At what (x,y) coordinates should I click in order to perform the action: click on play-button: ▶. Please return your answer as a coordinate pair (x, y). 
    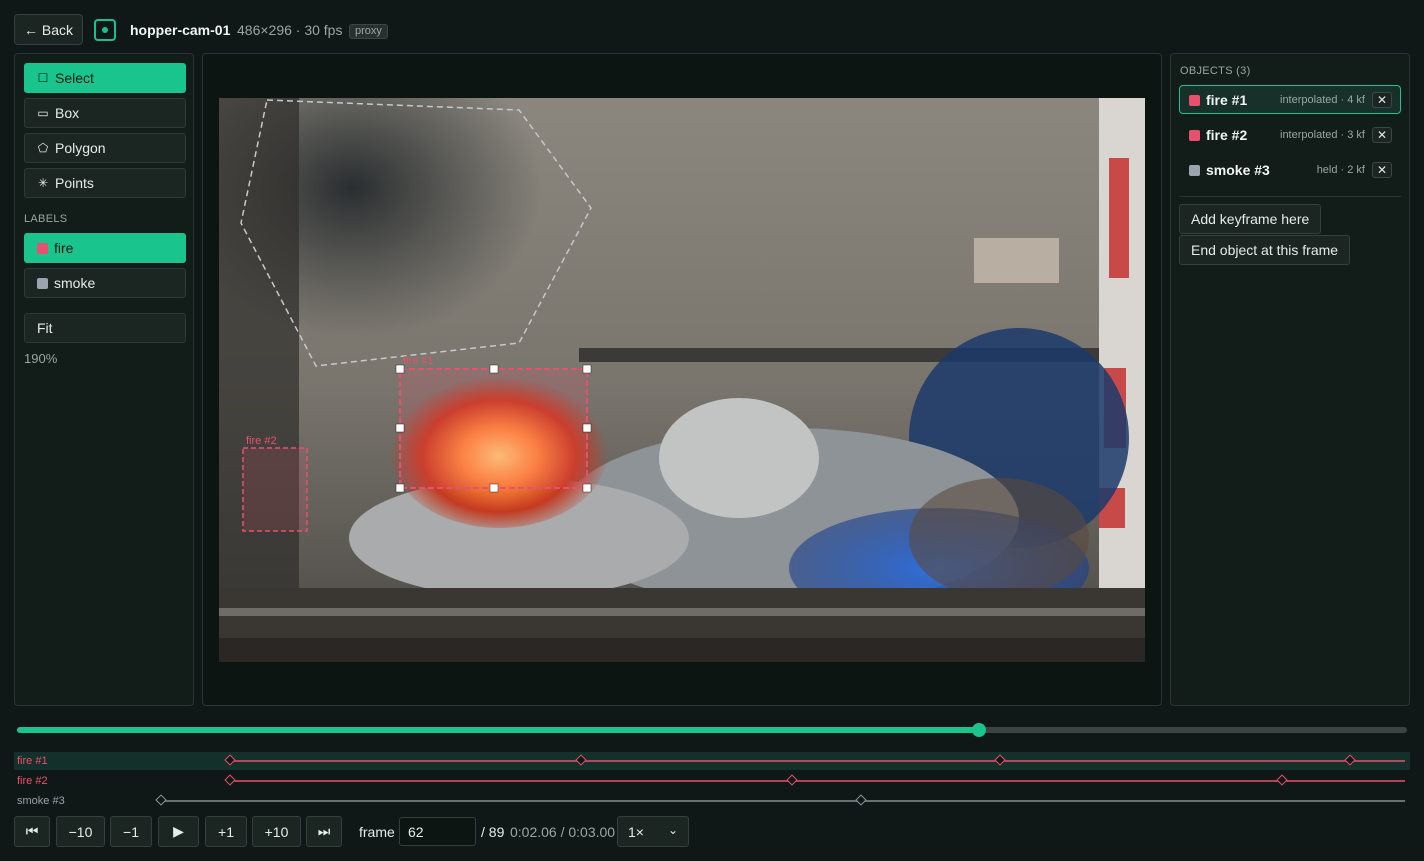
    Looking at the image, I should click on (178, 831).